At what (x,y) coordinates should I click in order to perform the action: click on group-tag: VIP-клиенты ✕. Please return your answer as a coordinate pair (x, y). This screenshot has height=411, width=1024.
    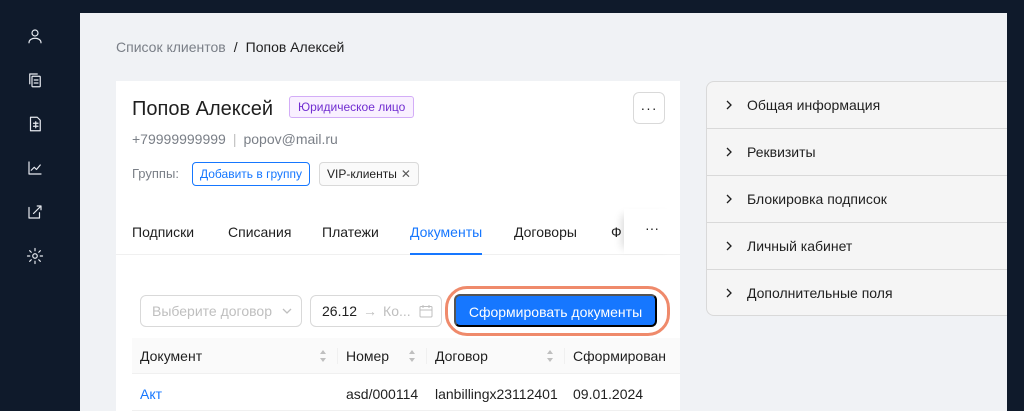
    Looking at the image, I should click on (369, 174).